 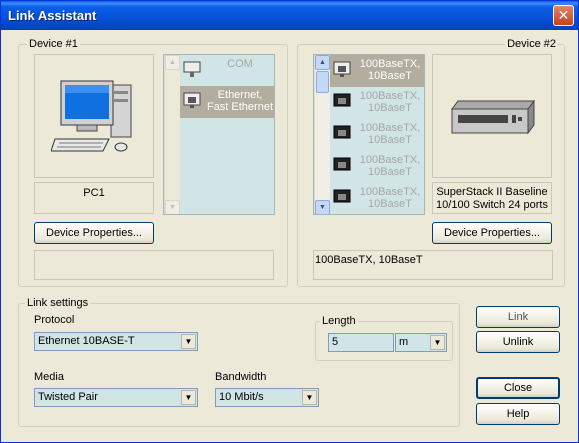 I want to click on bandwidth-value: 10 Mbit/s, so click(x=241, y=397).